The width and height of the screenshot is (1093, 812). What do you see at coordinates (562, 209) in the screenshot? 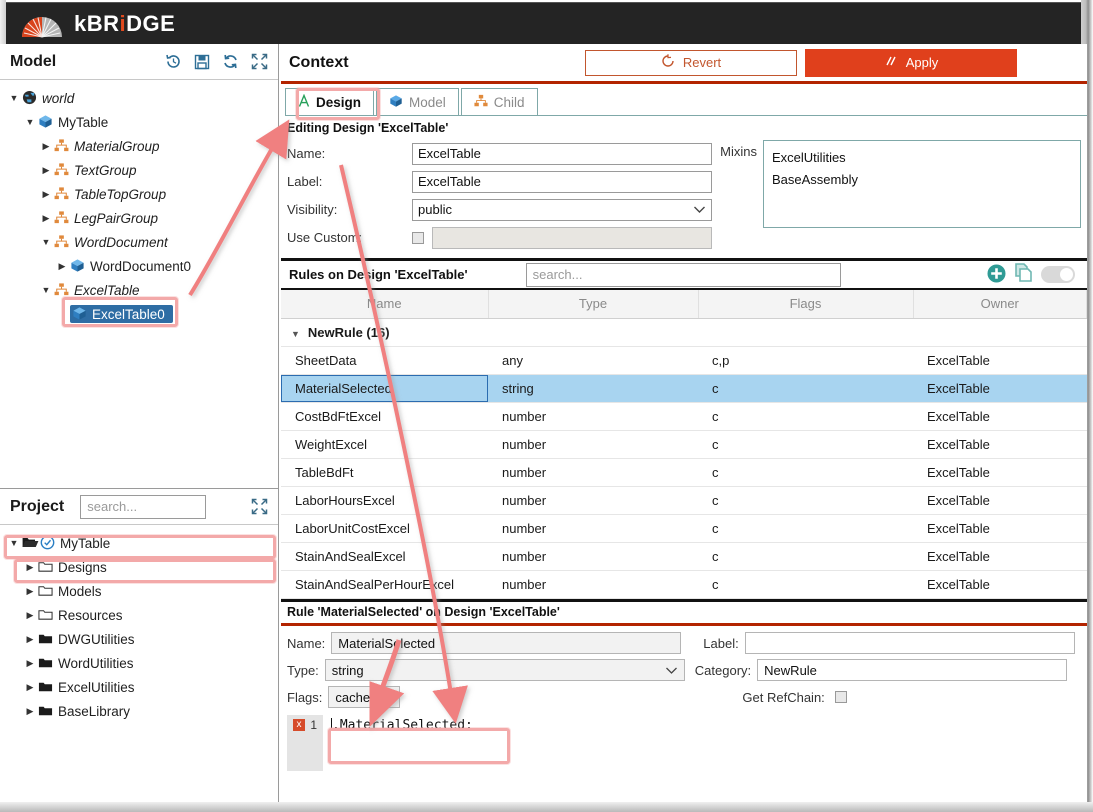
I see `design-visibility-select: public` at bounding box center [562, 209].